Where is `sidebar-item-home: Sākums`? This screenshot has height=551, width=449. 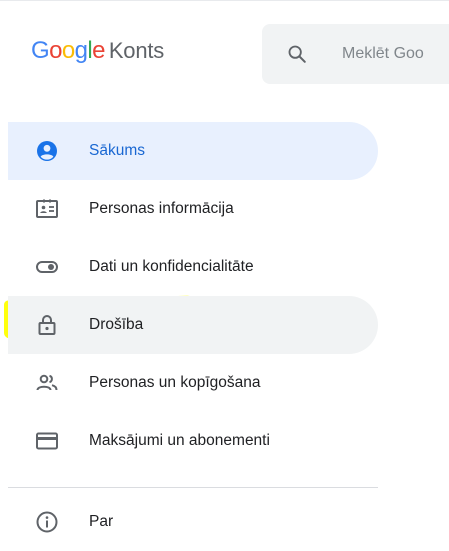 sidebar-item-home: Sākums is located at coordinates (193, 151).